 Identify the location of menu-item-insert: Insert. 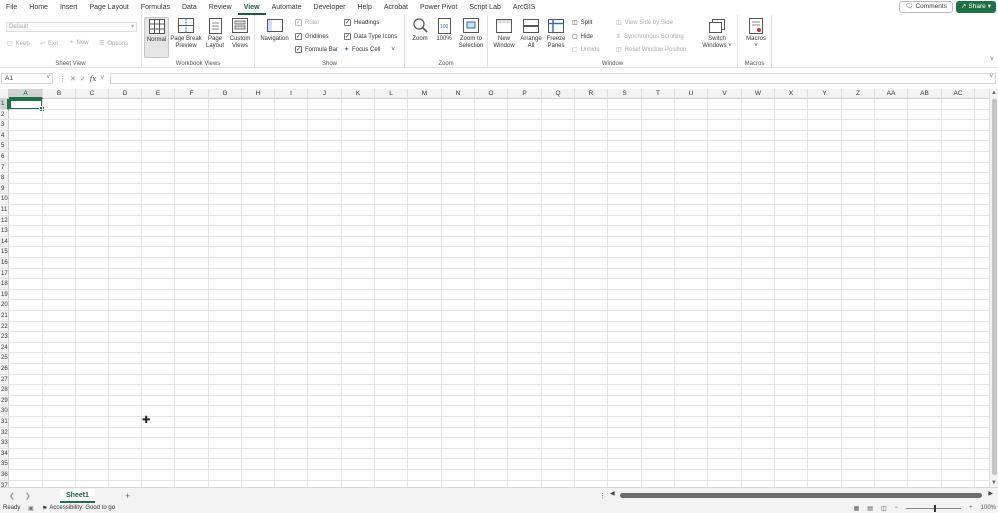
(69, 7).